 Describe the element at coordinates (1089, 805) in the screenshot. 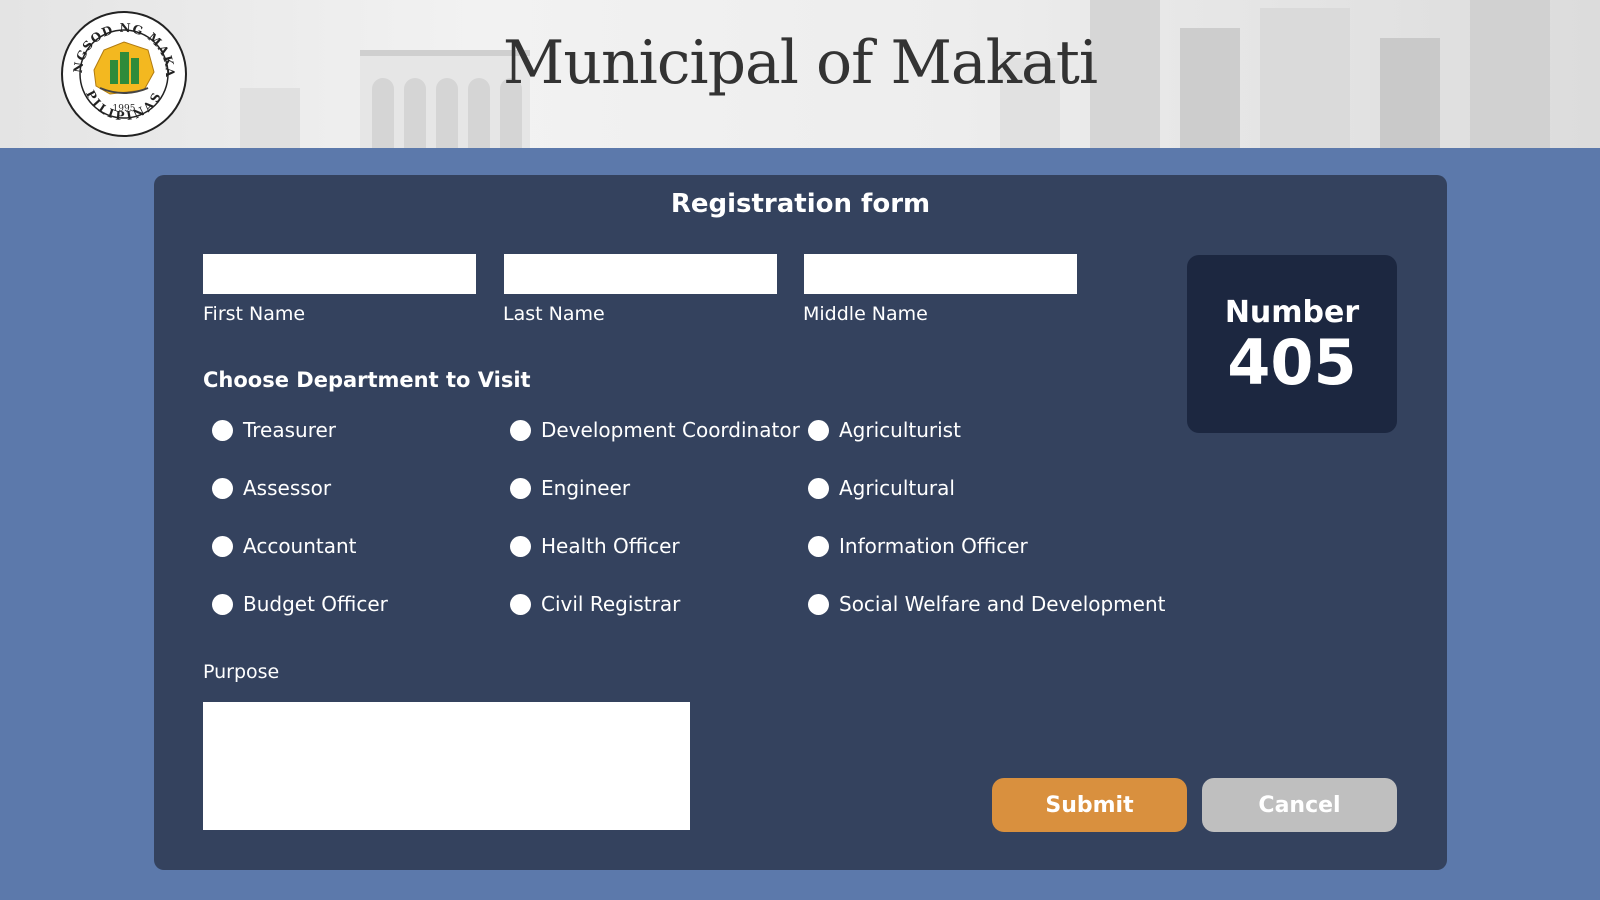

I see `submit-button: Submit` at that location.